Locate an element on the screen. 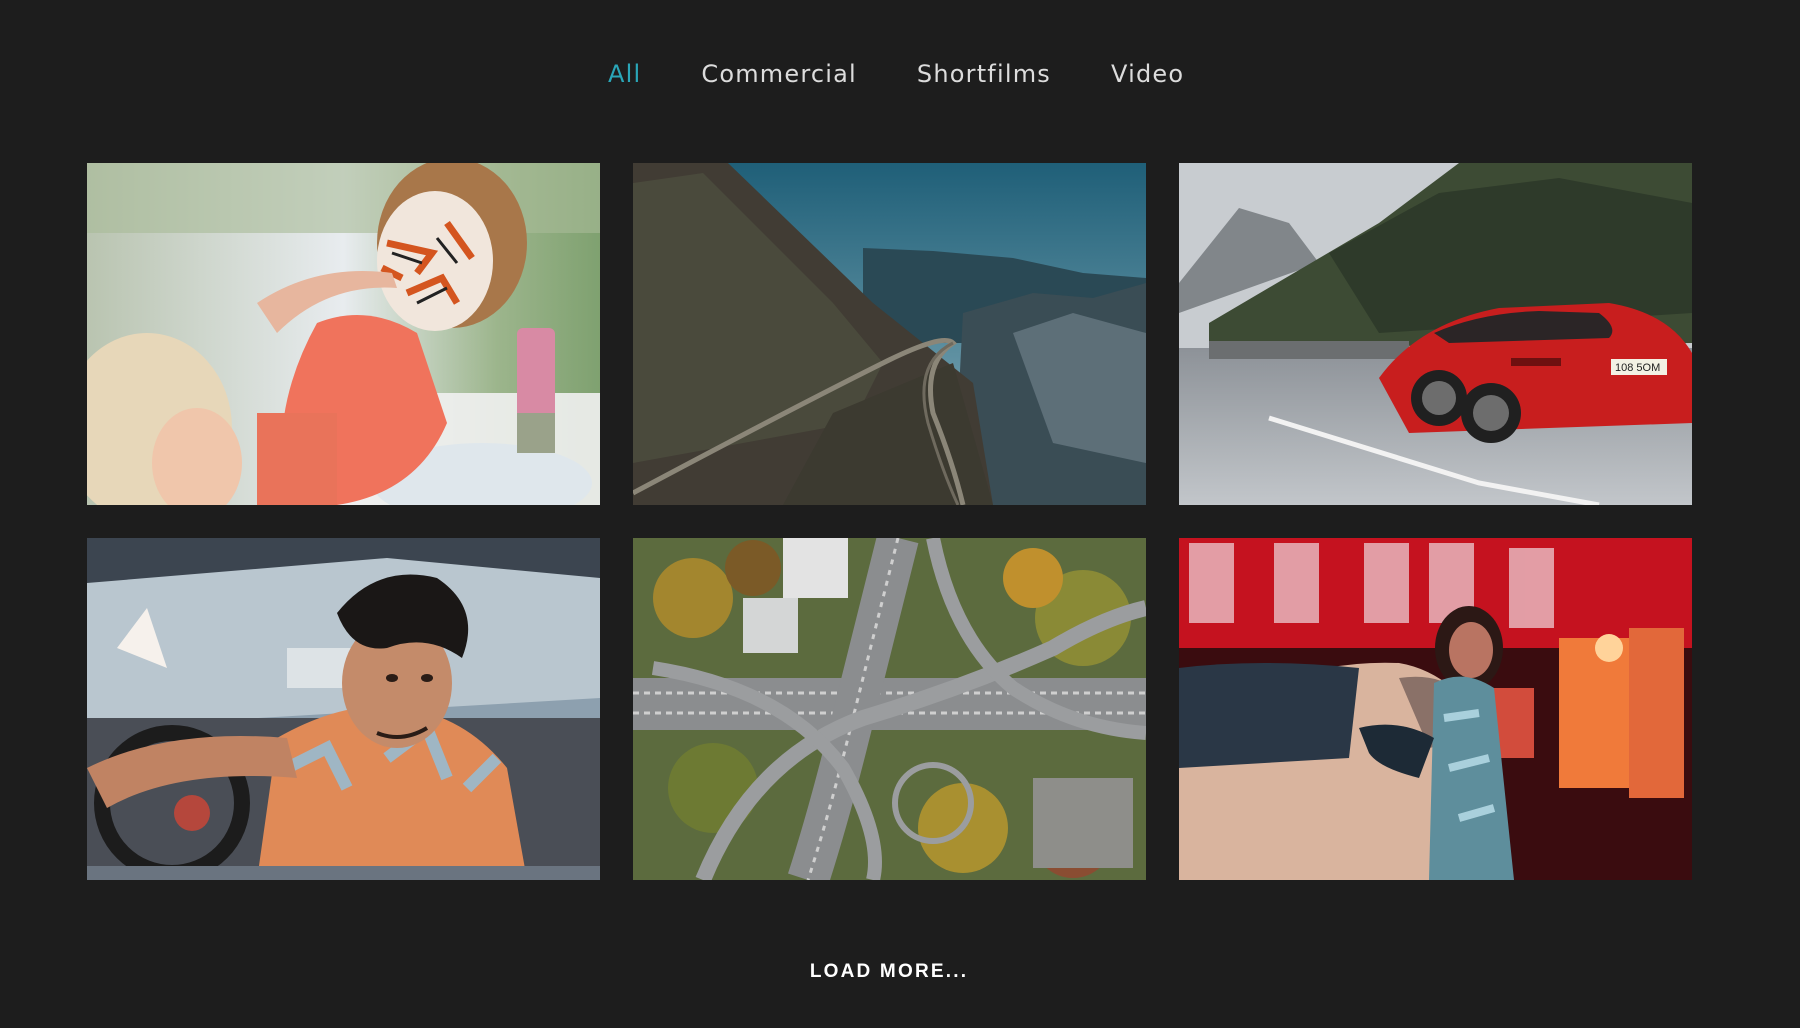 The height and width of the screenshot is (1028, 1800). woman-red-building-image is located at coordinates (1435, 709).